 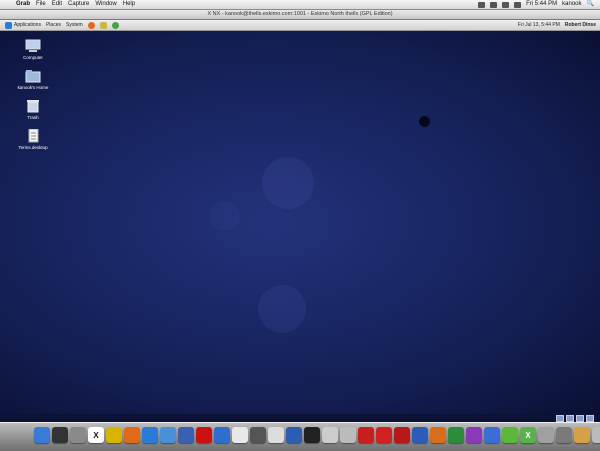 What do you see at coordinates (129, 4) in the screenshot?
I see `menu-help: Help` at bounding box center [129, 4].